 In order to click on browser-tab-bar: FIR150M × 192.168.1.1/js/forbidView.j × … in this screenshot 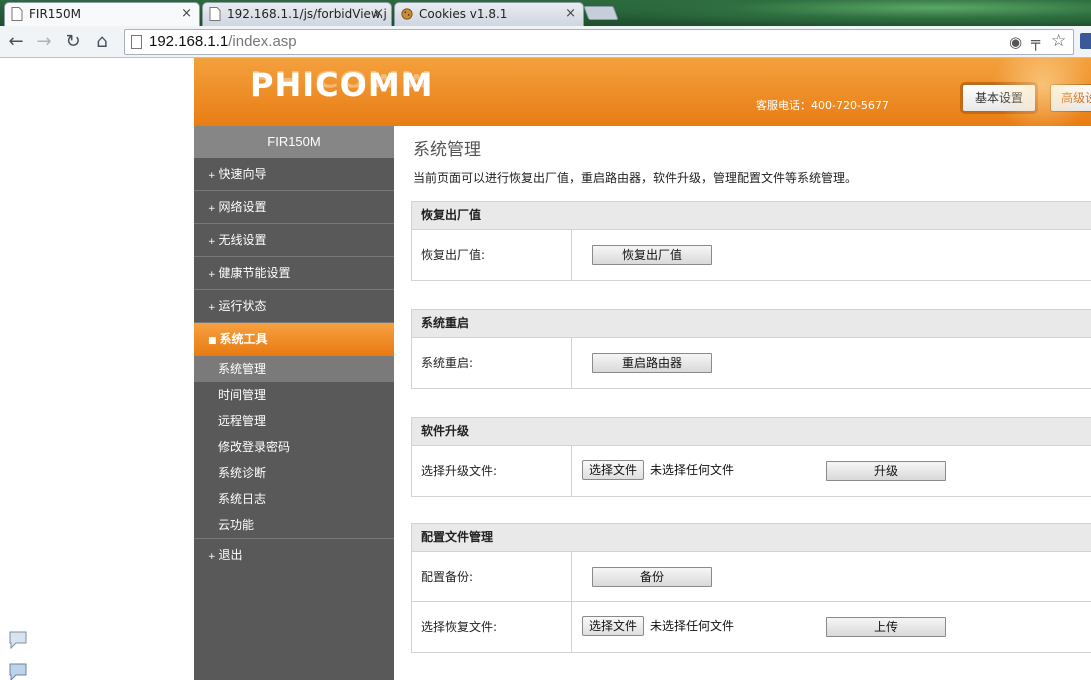, I will do `click(545, 13)`.